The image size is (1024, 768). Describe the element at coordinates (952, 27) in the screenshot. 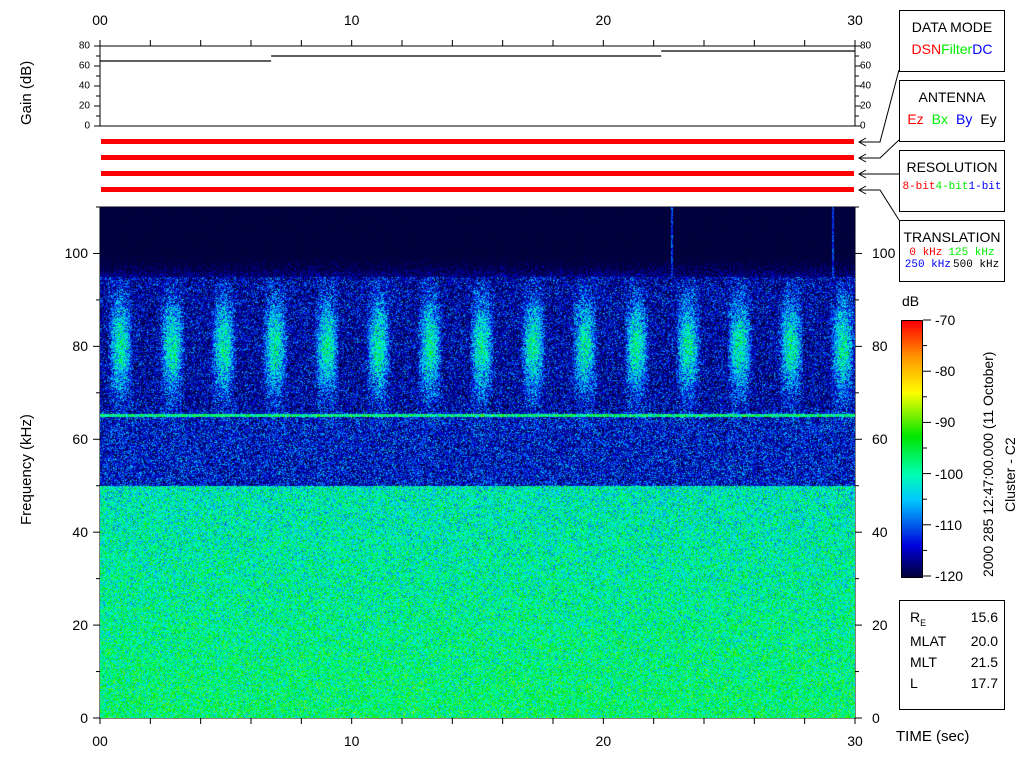

I see `data-mode-title: DATA MODE` at that location.